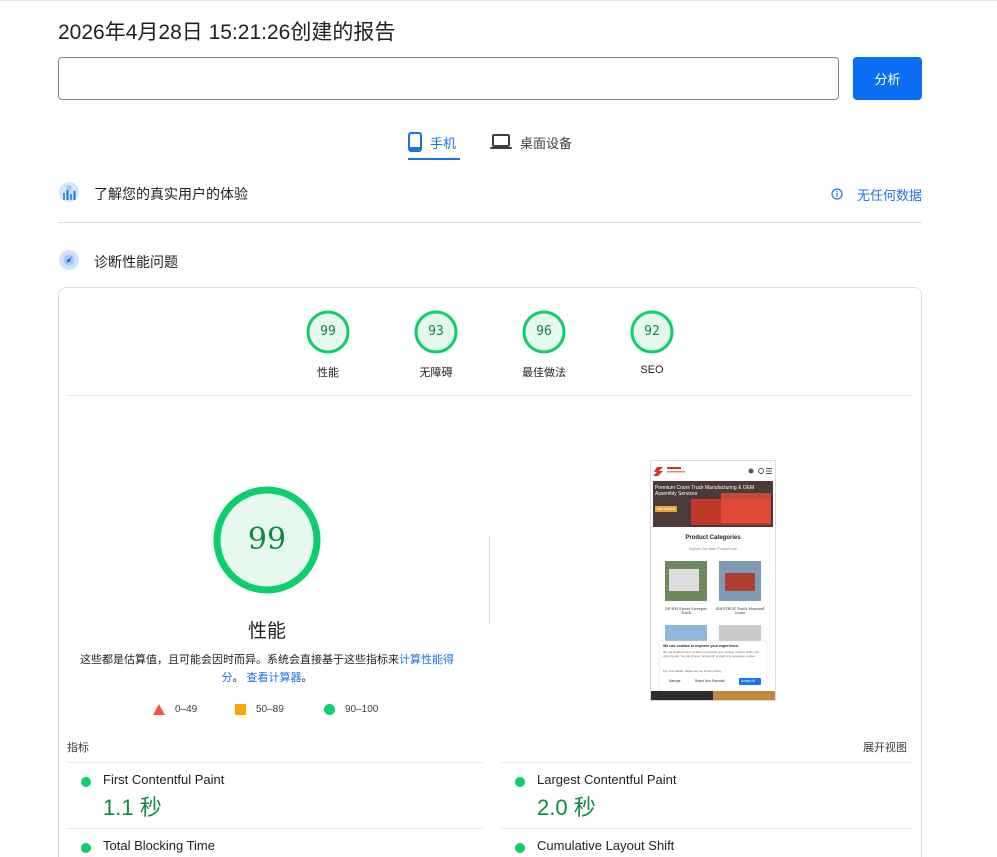 The width and height of the screenshot is (997, 857). What do you see at coordinates (78, 748) in the screenshot?
I see `metrics-header: 指标` at bounding box center [78, 748].